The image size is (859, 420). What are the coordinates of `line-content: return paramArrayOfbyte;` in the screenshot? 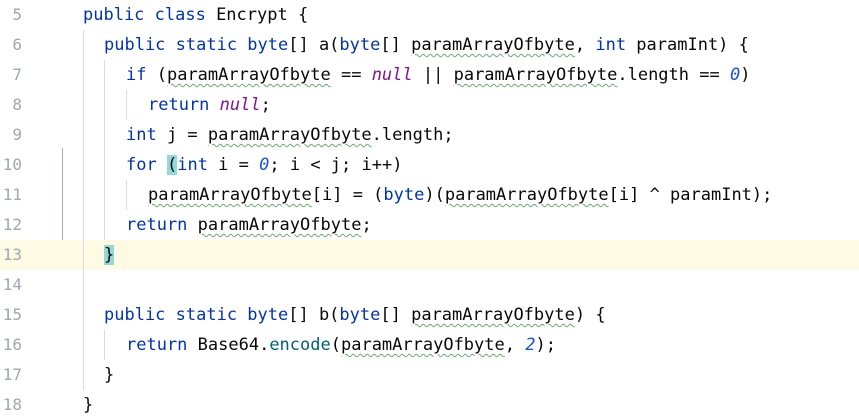 It's located at (249, 225).